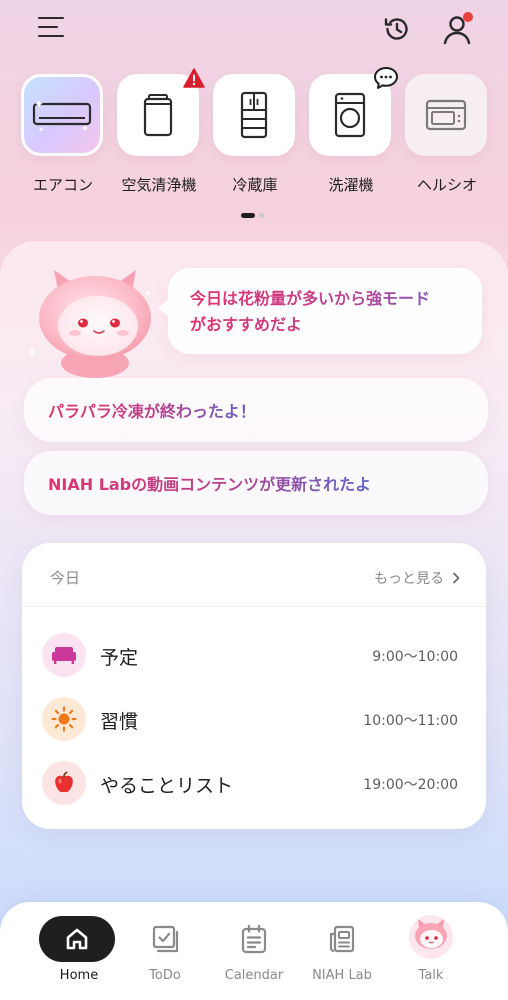  Describe the element at coordinates (167, 786) in the screenshot. I see `item-label: やることリスト` at that location.